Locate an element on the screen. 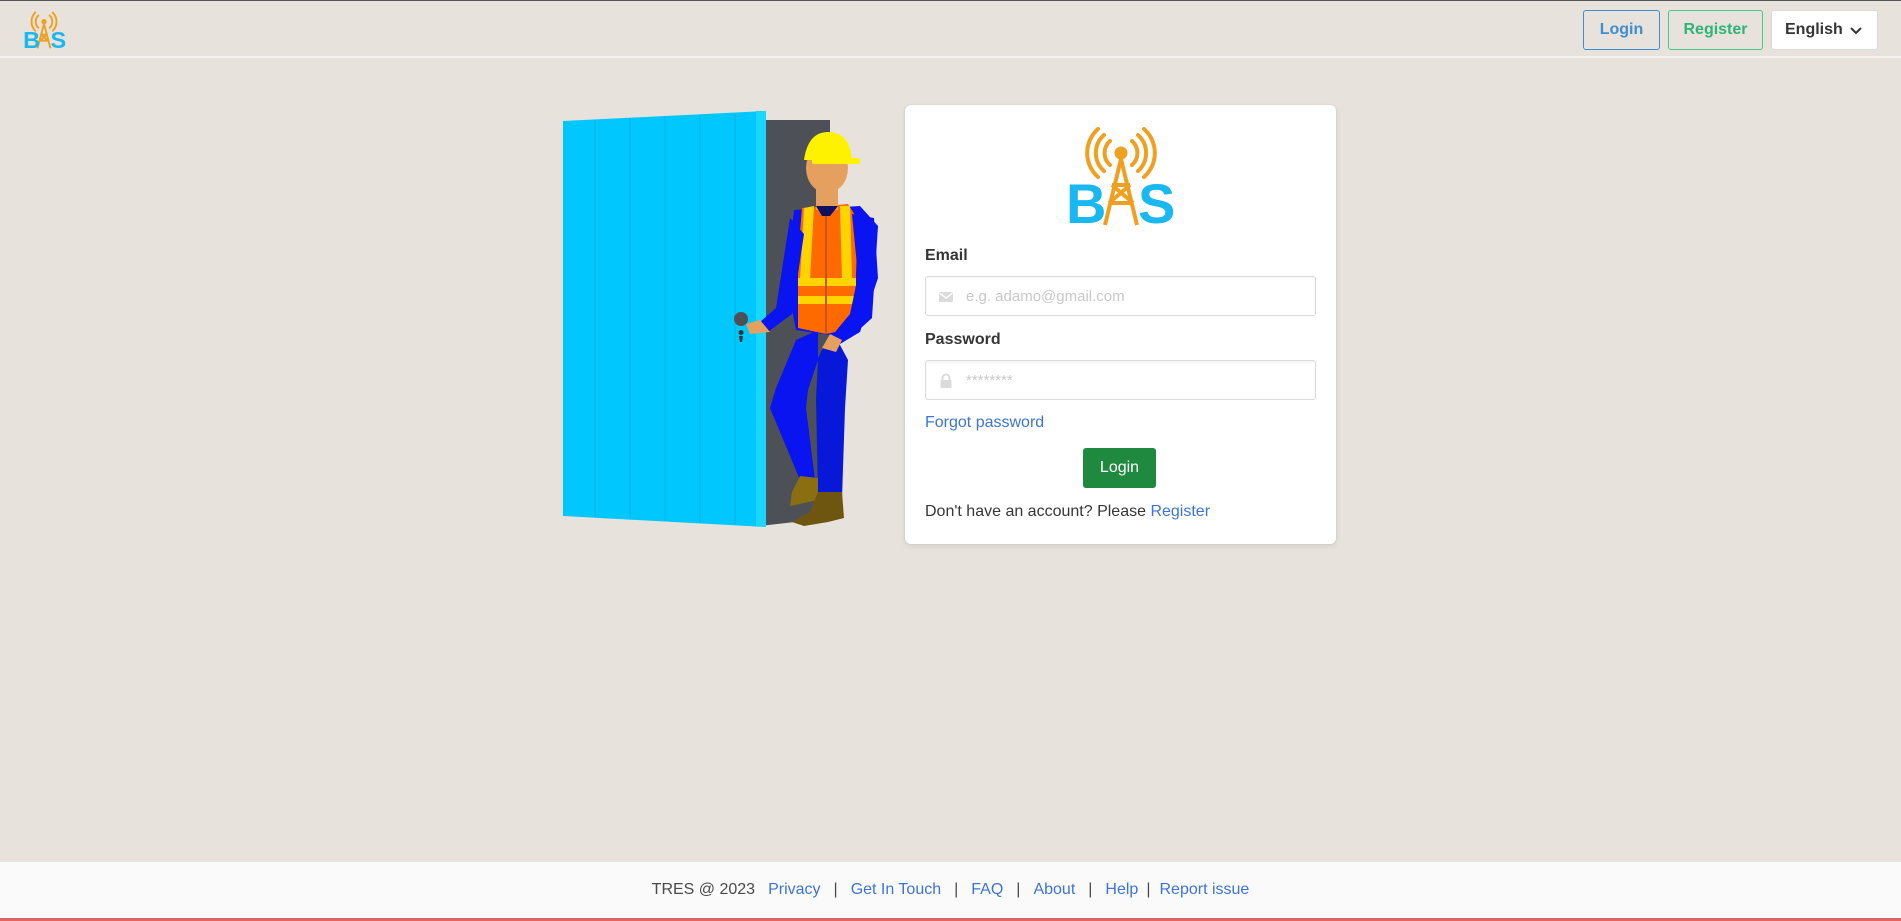 The width and height of the screenshot is (1901, 921). brand-logo: B S is located at coordinates (44, 30).